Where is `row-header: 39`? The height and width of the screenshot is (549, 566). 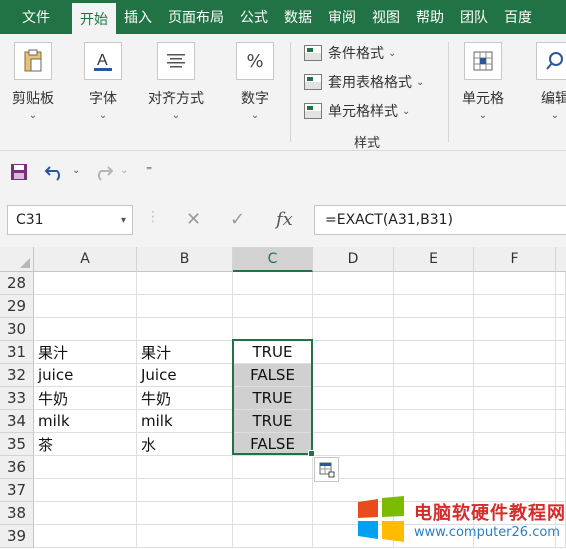 row-header: 39 is located at coordinates (17, 536).